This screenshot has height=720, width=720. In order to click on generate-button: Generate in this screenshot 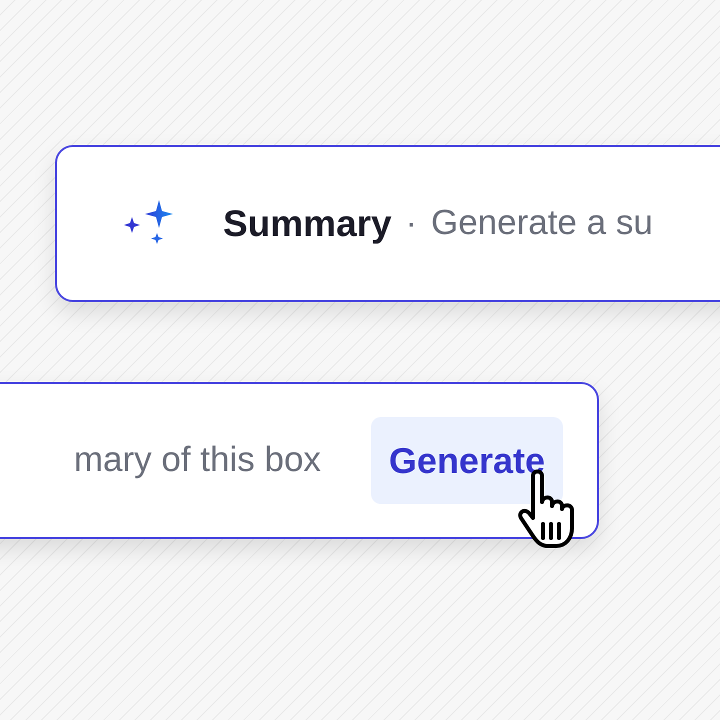, I will do `click(466, 460)`.